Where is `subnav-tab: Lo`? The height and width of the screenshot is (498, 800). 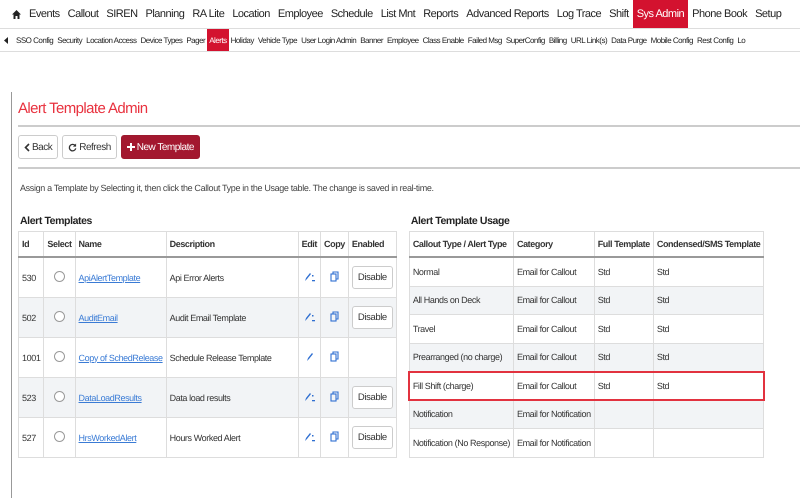 subnav-tab: Lo is located at coordinates (741, 40).